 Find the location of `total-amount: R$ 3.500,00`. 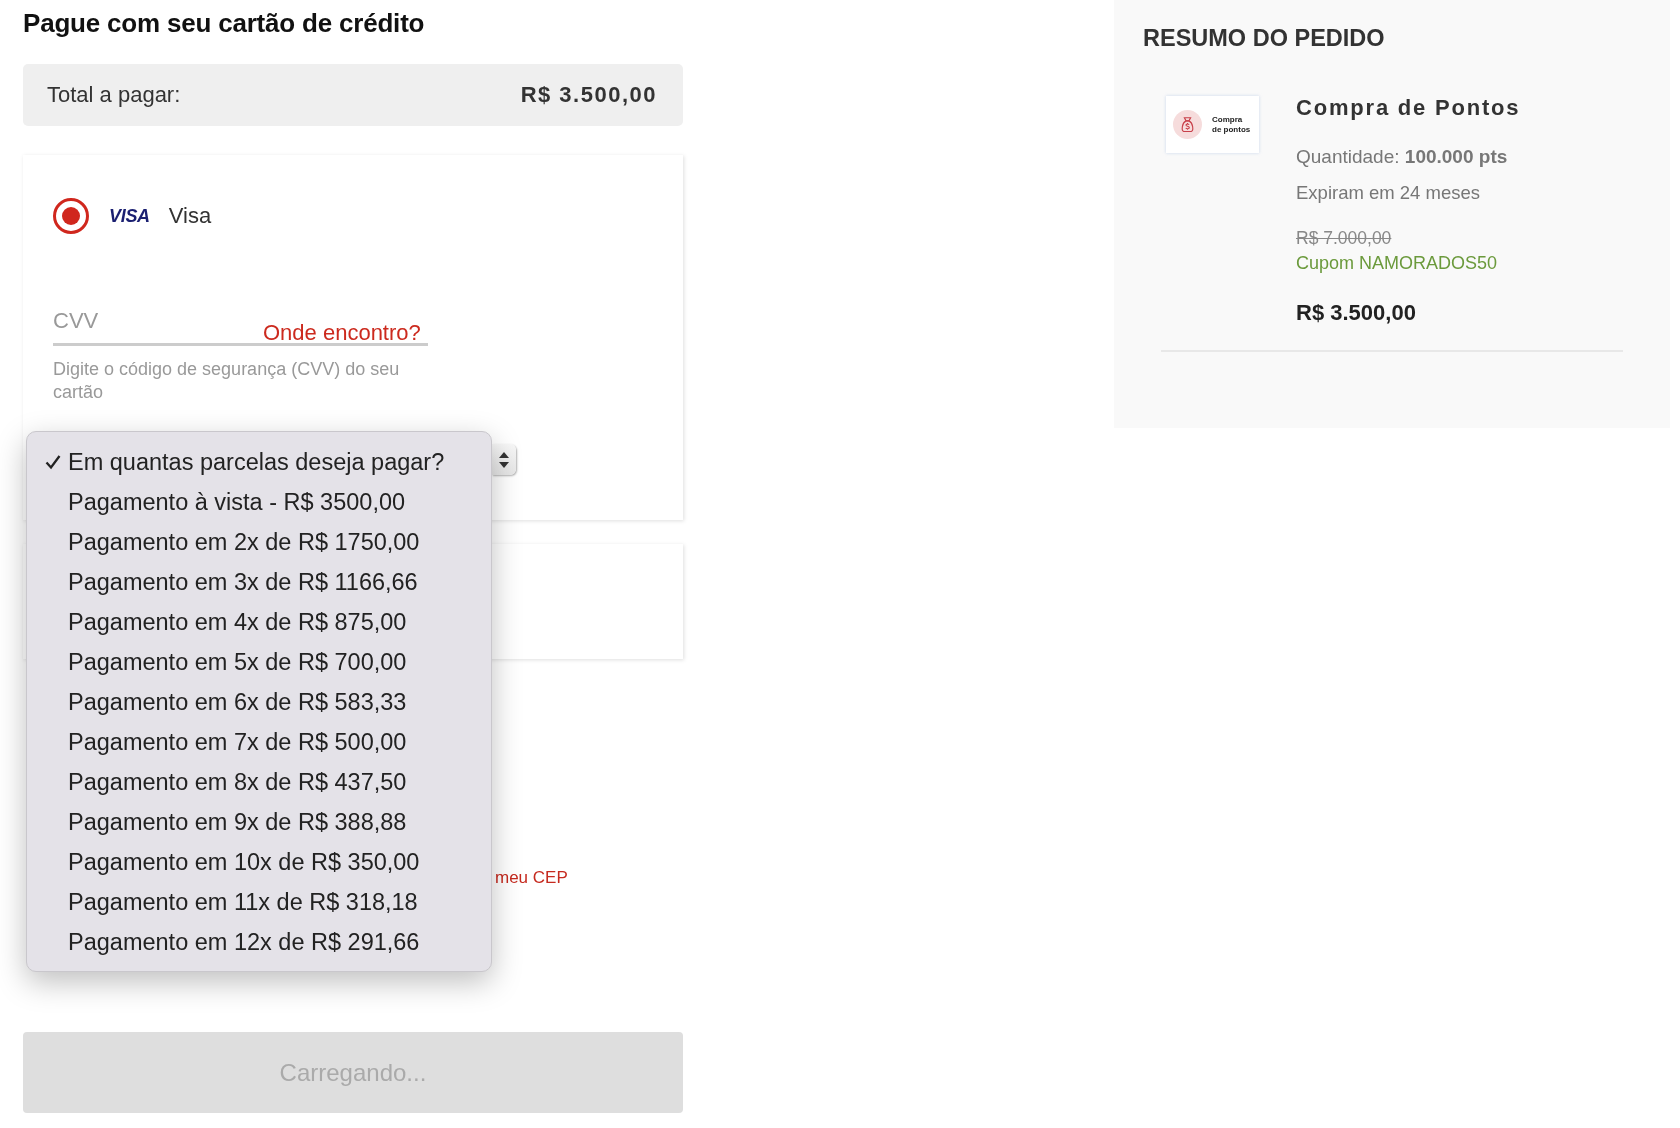

total-amount: R$ 3.500,00 is located at coordinates (588, 95).